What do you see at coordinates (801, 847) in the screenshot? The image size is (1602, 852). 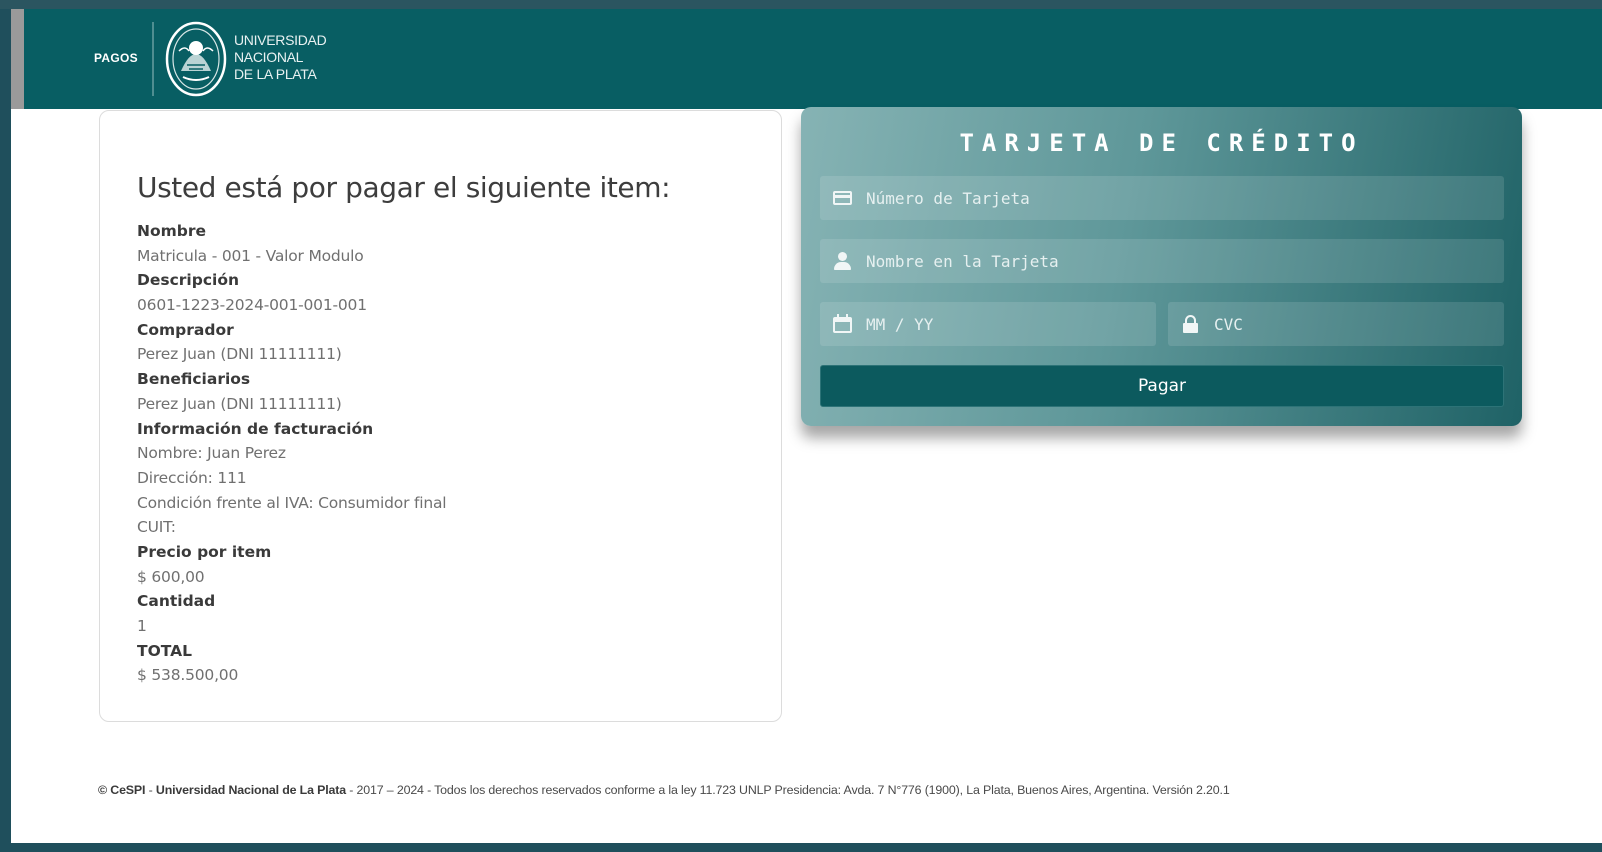 I see `window-frame-bottom` at bounding box center [801, 847].